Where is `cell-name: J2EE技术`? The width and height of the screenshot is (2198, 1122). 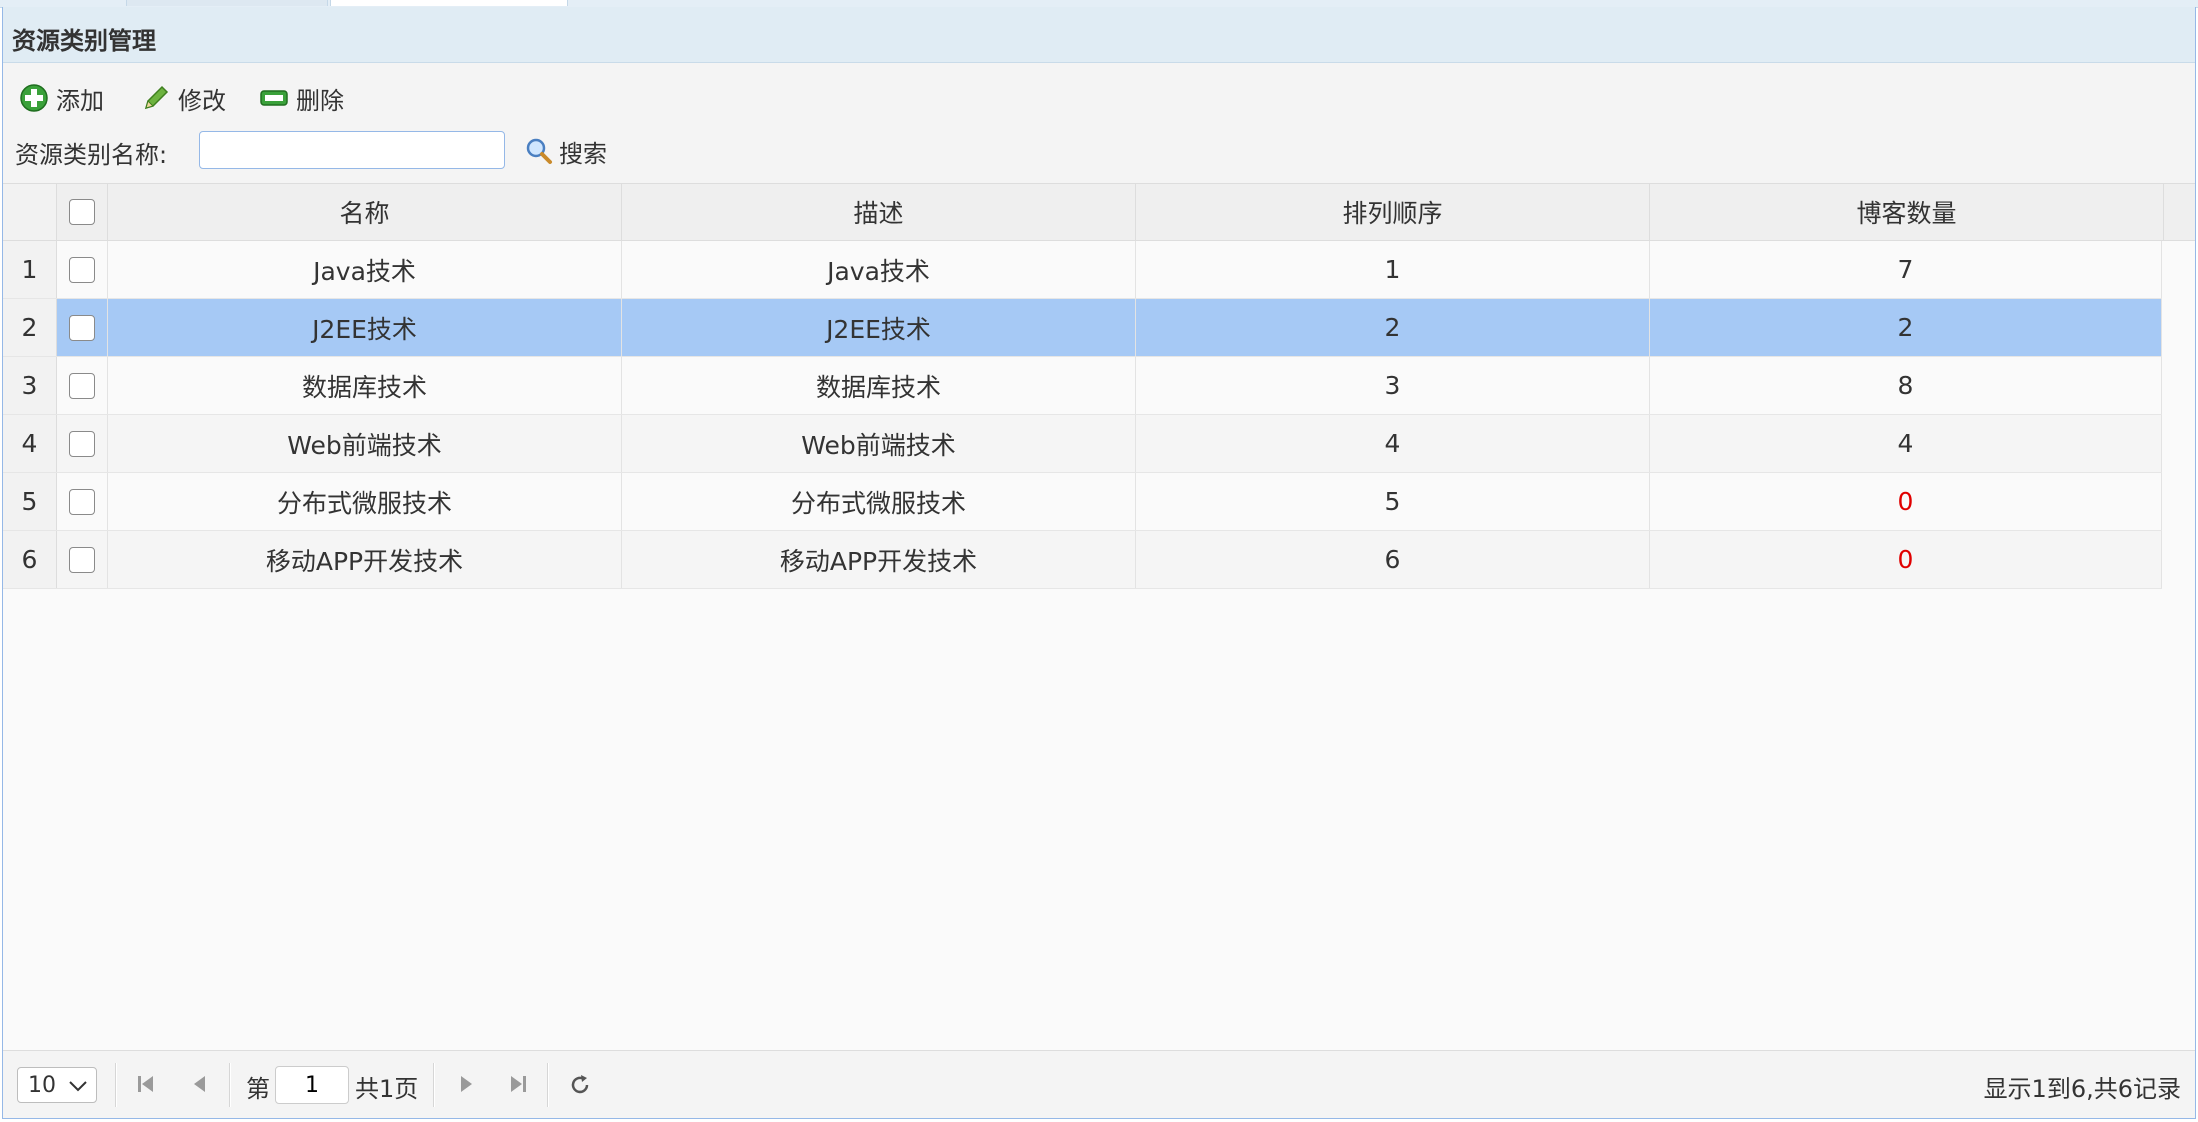
cell-name: J2EE技术 is located at coordinates (365, 327).